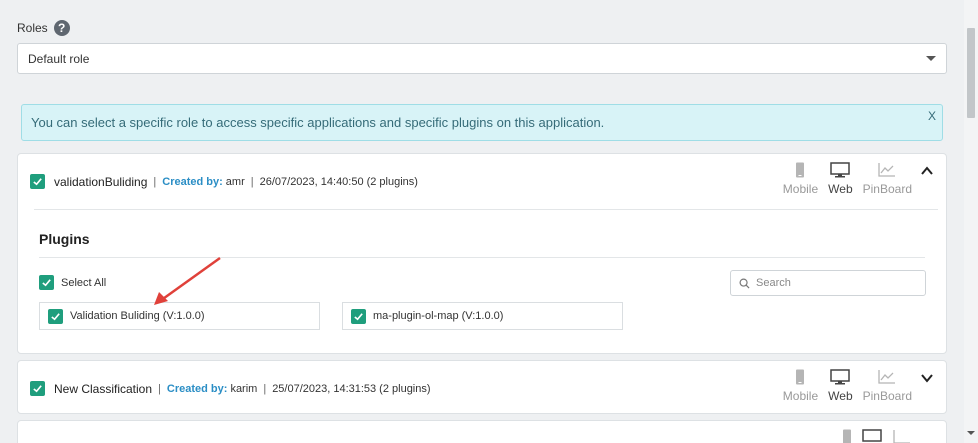 The height and width of the screenshot is (443, 978). Describe the element at coordinates (836, 283) in the screenshot. I see `search-input` at that location.